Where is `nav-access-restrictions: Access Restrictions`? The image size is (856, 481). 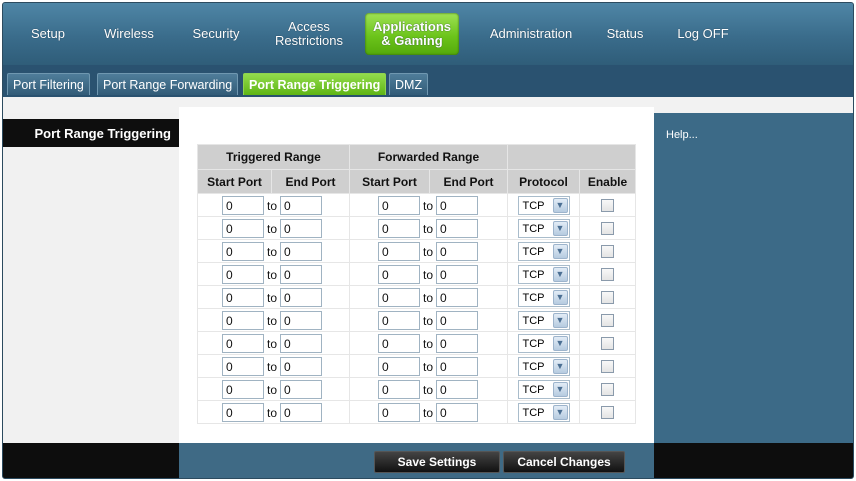
nav-access-restrictions: Access Restrictions is located at coordinates (309, 34).